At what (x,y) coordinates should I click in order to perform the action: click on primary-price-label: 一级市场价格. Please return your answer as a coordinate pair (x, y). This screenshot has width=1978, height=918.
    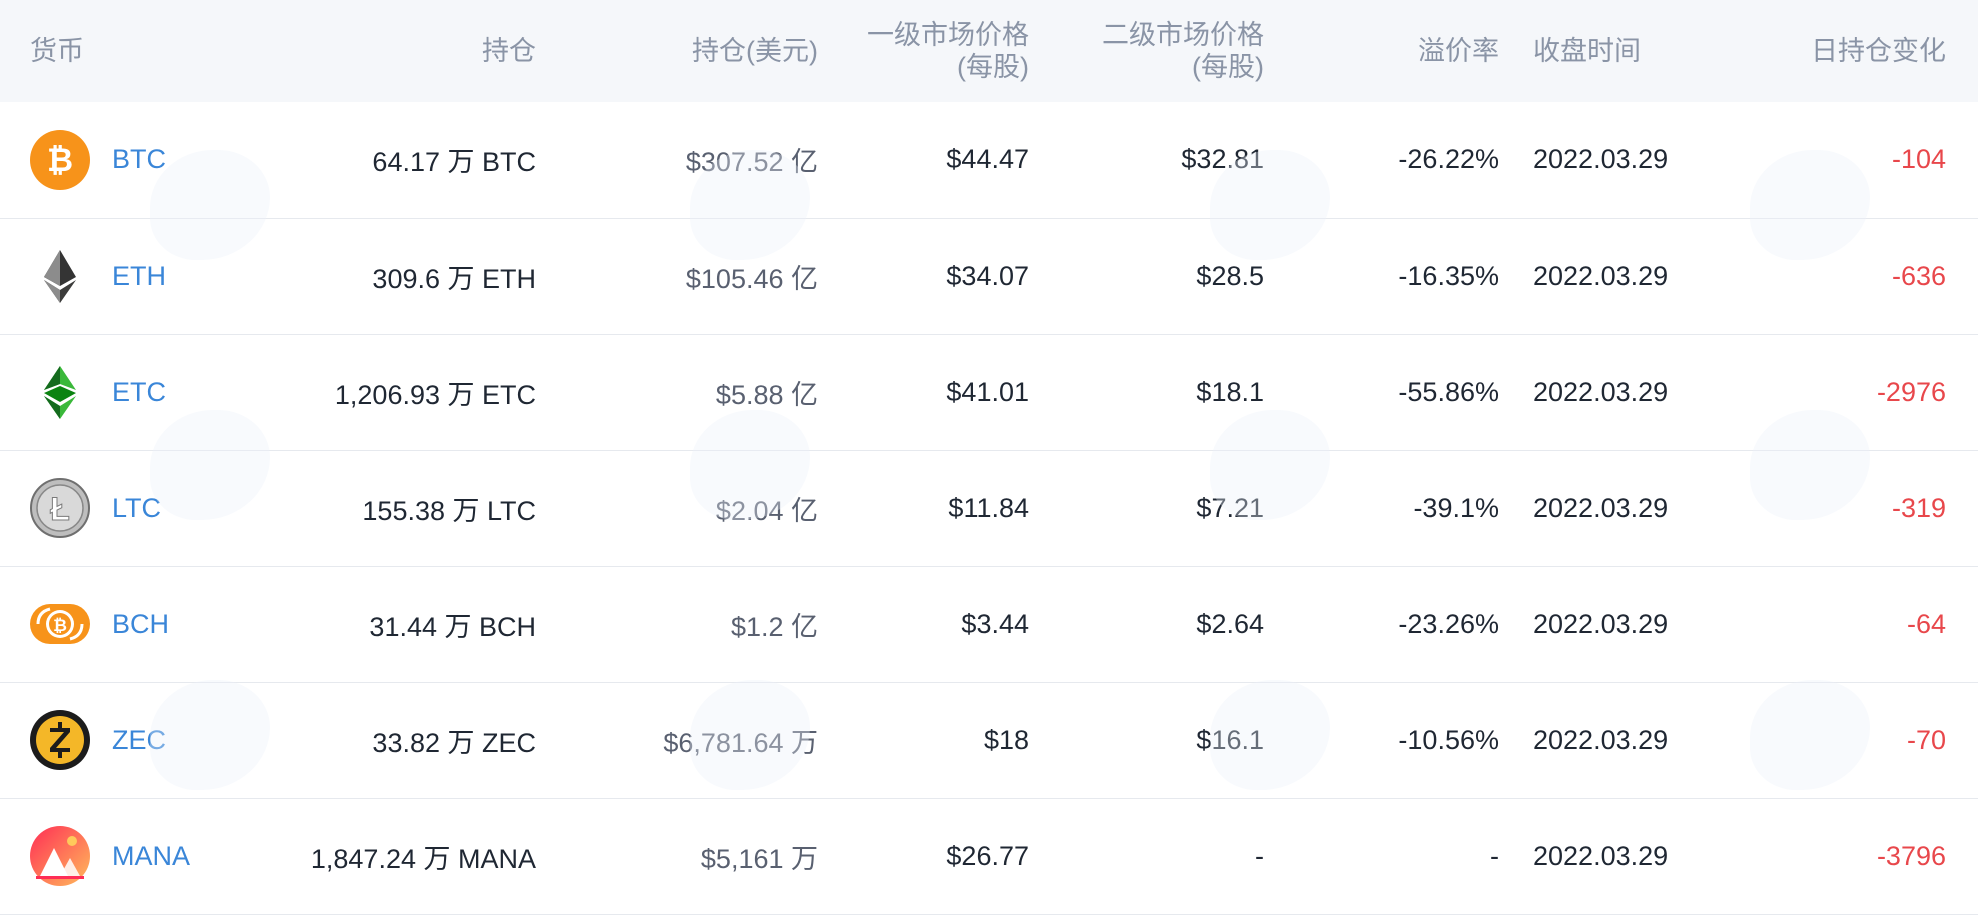
    Looking at the image, I should click on (948, 35).